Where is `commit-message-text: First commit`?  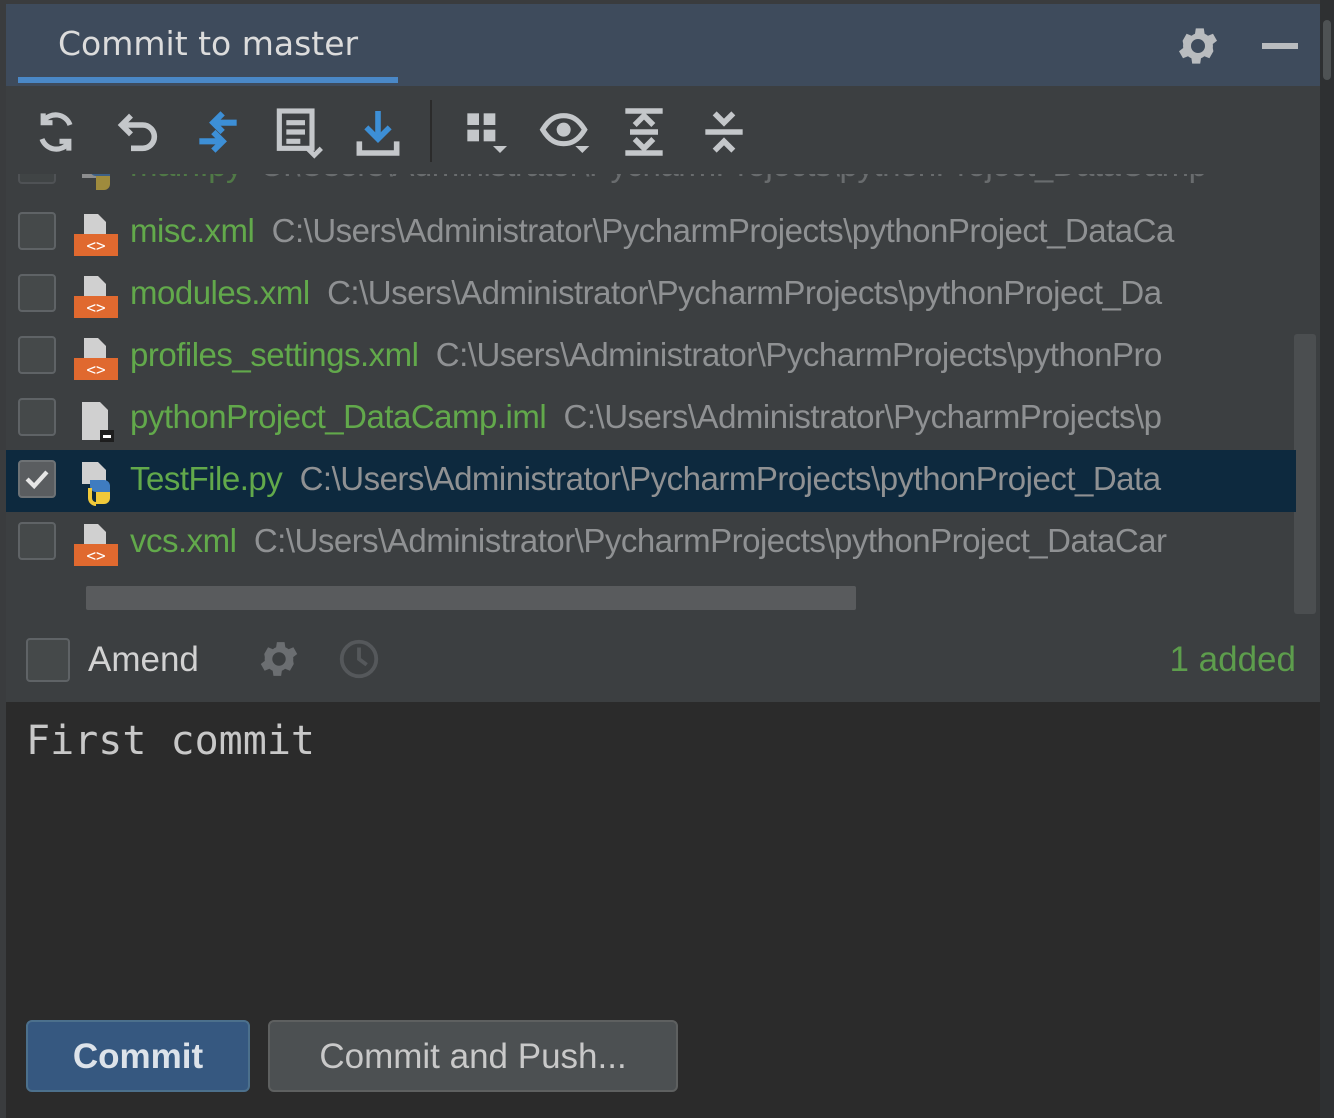 commit-message-text: First commit is located at coordinates (170, 741).